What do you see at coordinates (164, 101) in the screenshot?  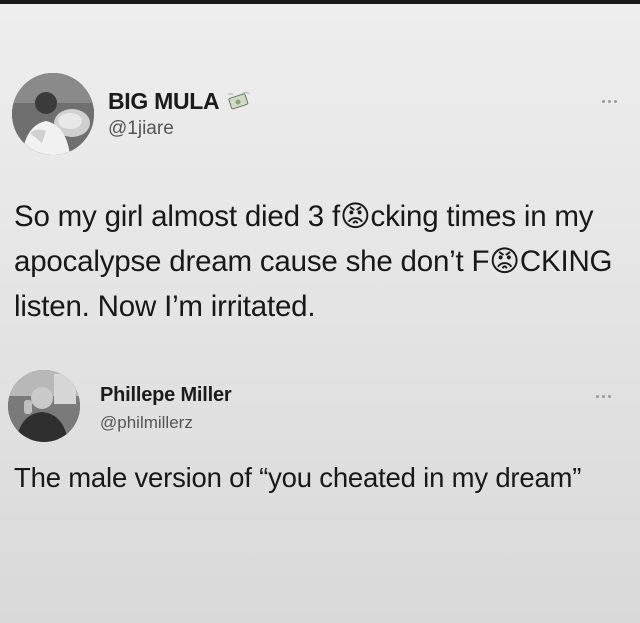 I see `display-name-text: BIG MULA` at bounding box center [164, 101].